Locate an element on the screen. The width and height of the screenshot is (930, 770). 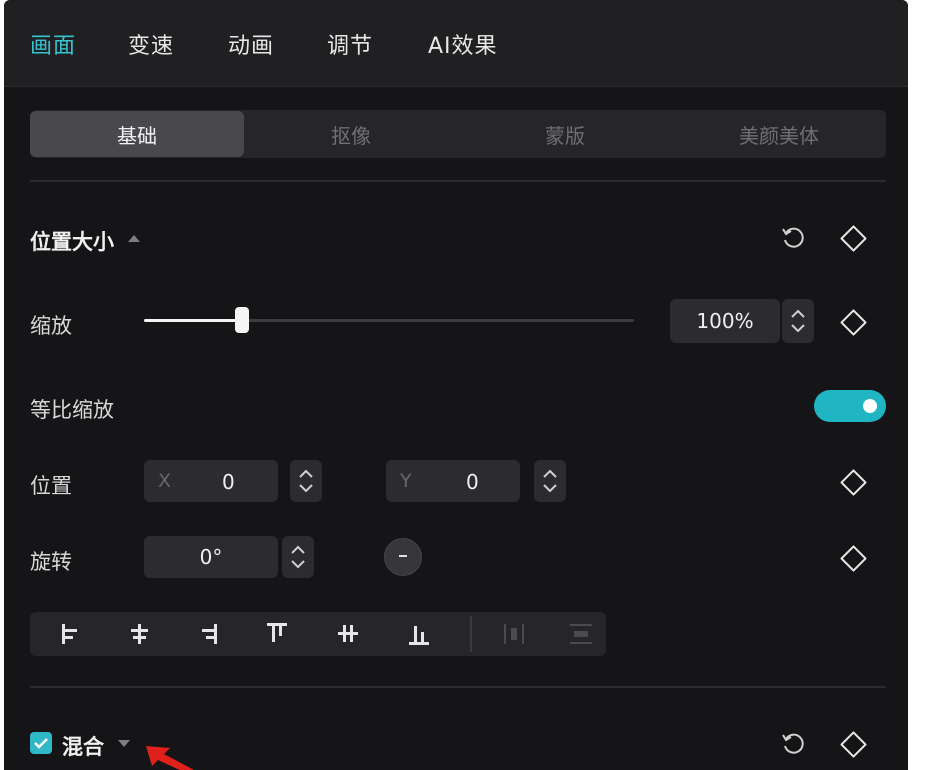
scale-slider-thumb is located at coordinates (242, 320).